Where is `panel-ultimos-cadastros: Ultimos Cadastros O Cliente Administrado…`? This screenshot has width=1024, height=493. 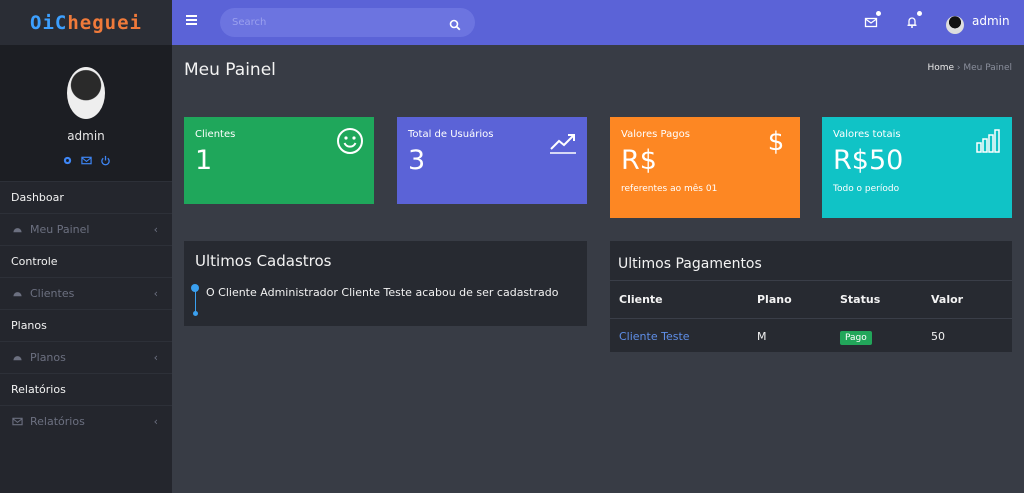 panel-ultimos-cadastros: Ultimos Cadastros O Cliente Administrado… is located at coordinates (385, 283).